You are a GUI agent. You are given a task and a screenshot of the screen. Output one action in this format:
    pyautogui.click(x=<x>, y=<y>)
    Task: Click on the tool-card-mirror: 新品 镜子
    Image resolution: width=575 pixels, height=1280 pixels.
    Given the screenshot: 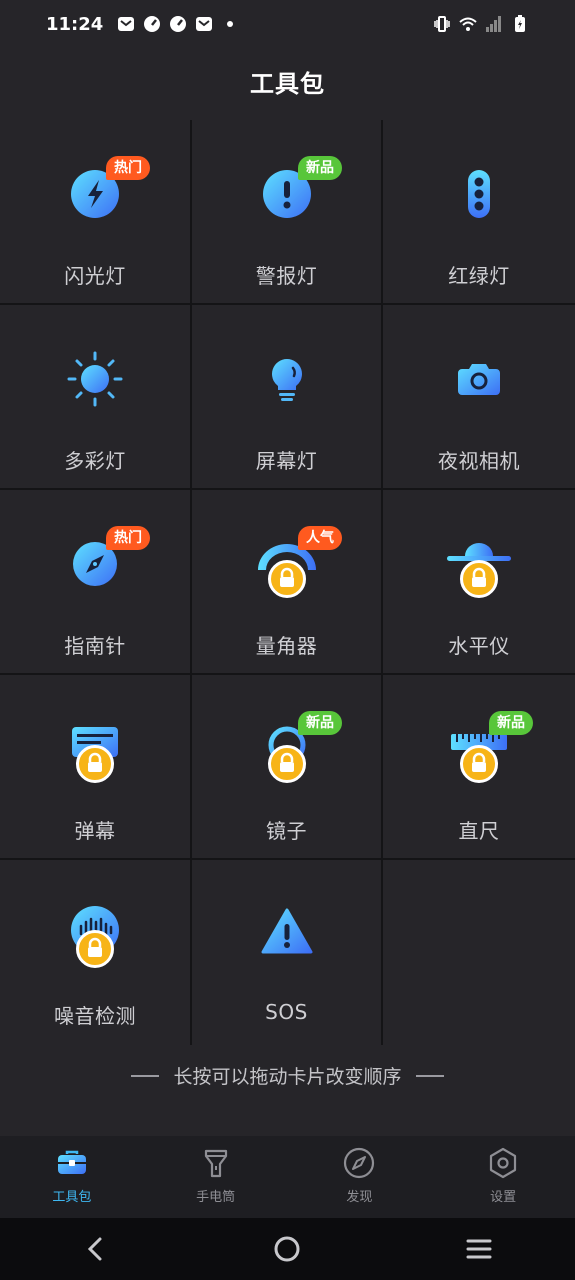 What is the action you would take?
    pyautogui.click(x=287, y=767)
    